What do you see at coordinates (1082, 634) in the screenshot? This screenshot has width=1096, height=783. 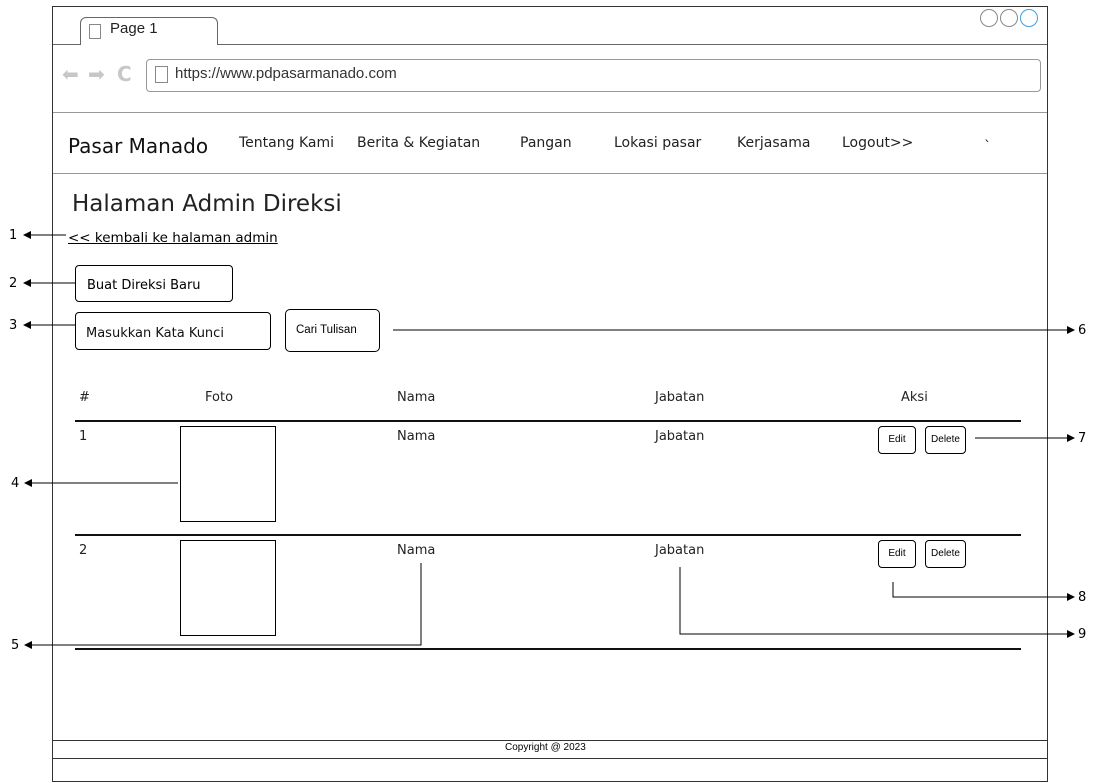 I see `annotation-number-9: 9` at bounding box center [1082, 634].